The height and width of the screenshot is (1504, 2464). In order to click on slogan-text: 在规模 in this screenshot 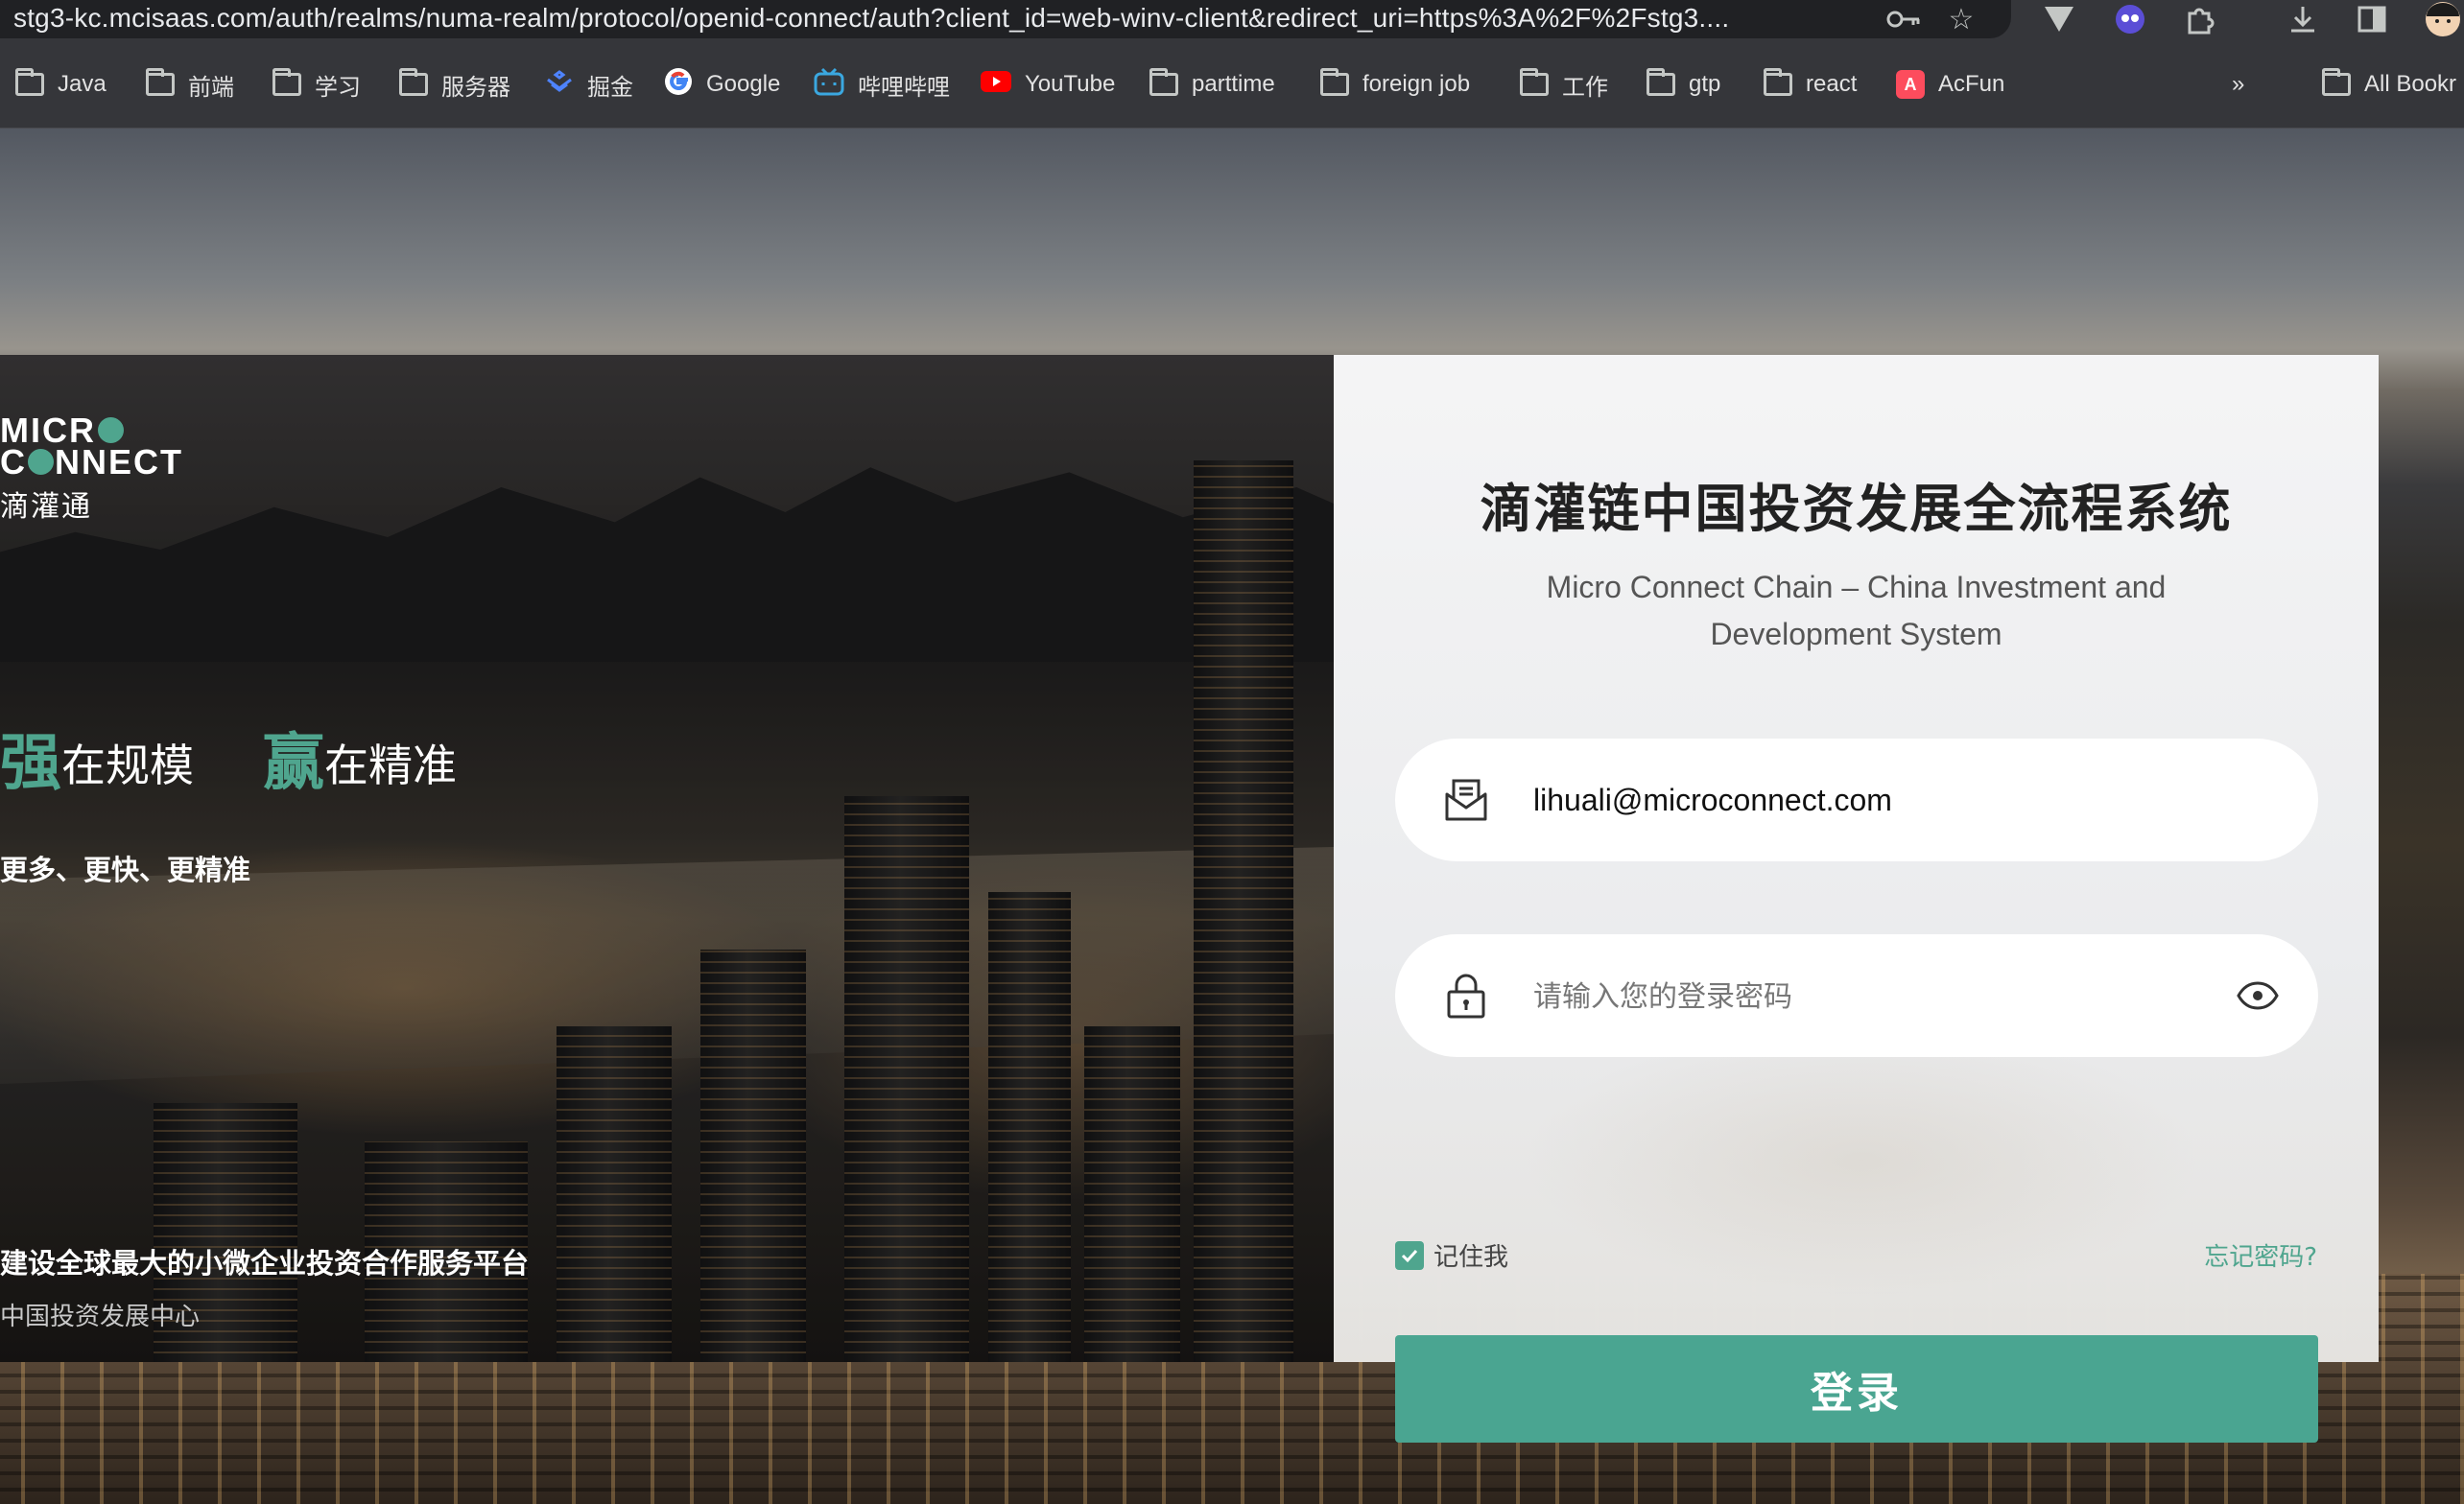, I will do `click(127, 765)`.